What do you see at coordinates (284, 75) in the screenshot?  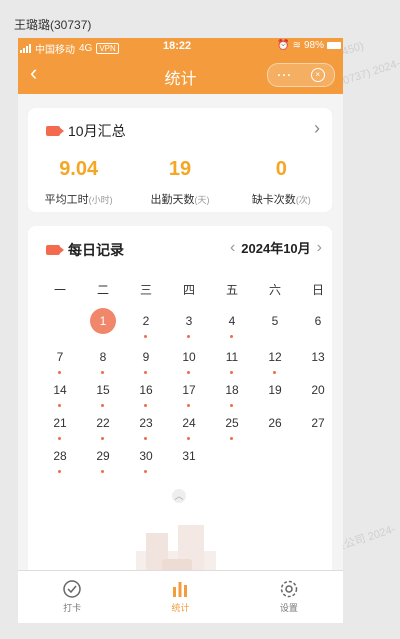 I see `more-button: ···` at bounding box center [284, 75].